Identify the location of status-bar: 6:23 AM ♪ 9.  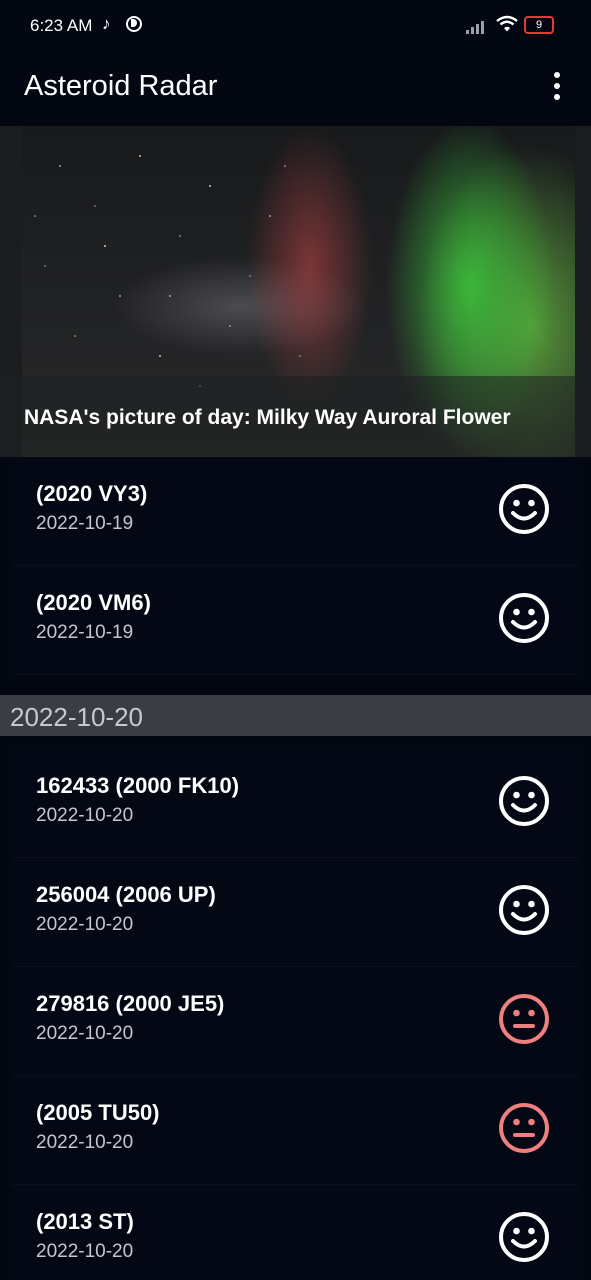
(295, 26).